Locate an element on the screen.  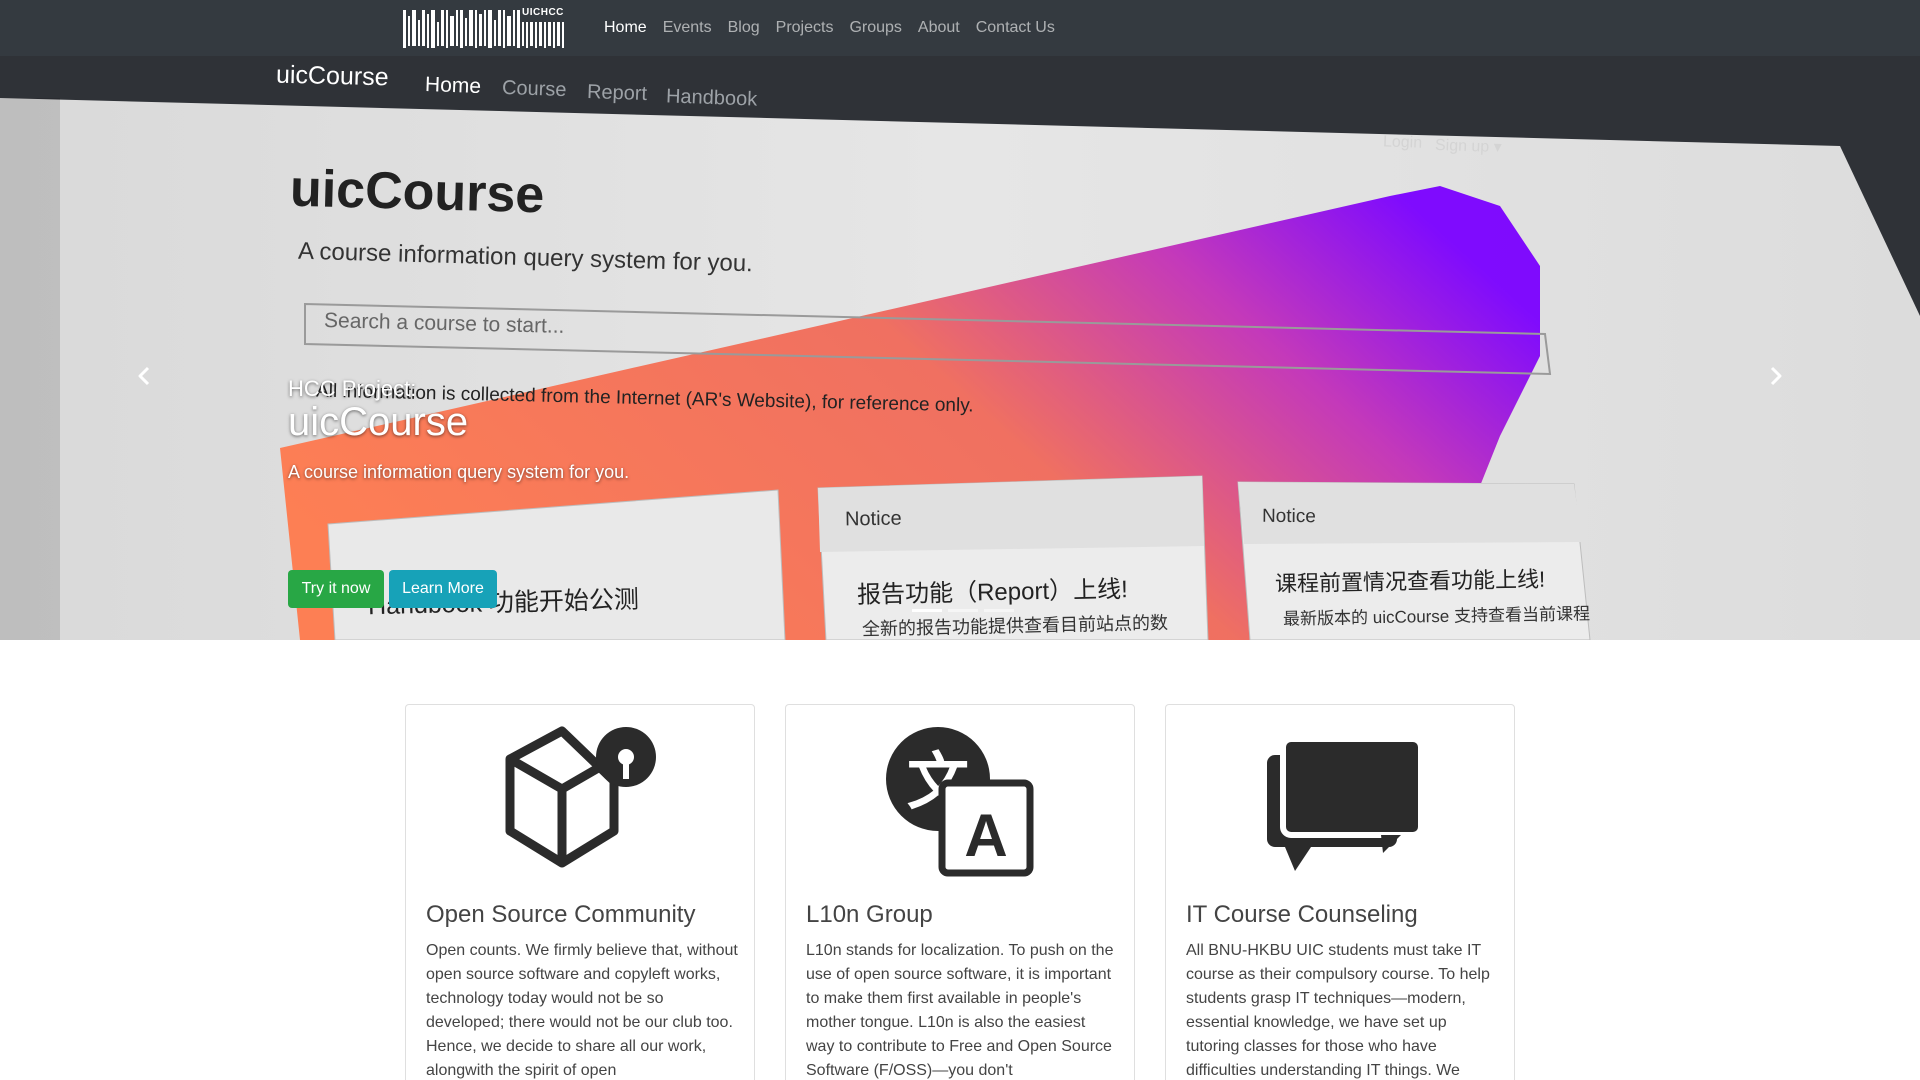
nav-projects: Projects is located at coordinates (805, 28).